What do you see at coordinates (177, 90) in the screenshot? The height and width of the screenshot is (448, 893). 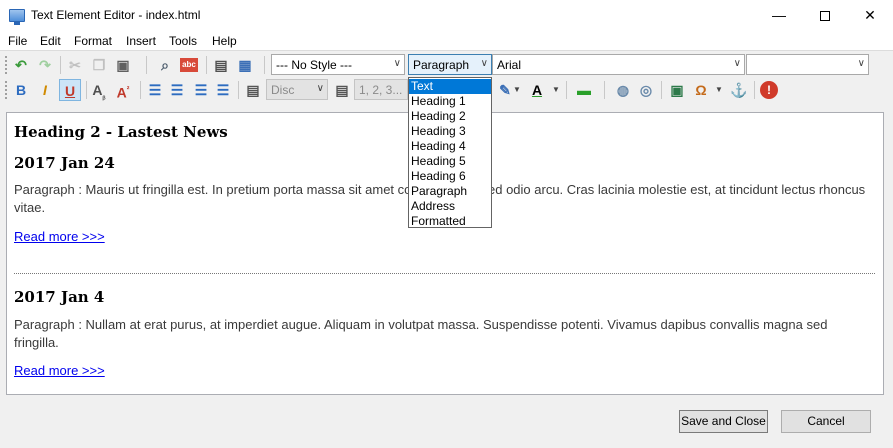 I see `align-center-icon: ☰` at bounding box center [177, 90].